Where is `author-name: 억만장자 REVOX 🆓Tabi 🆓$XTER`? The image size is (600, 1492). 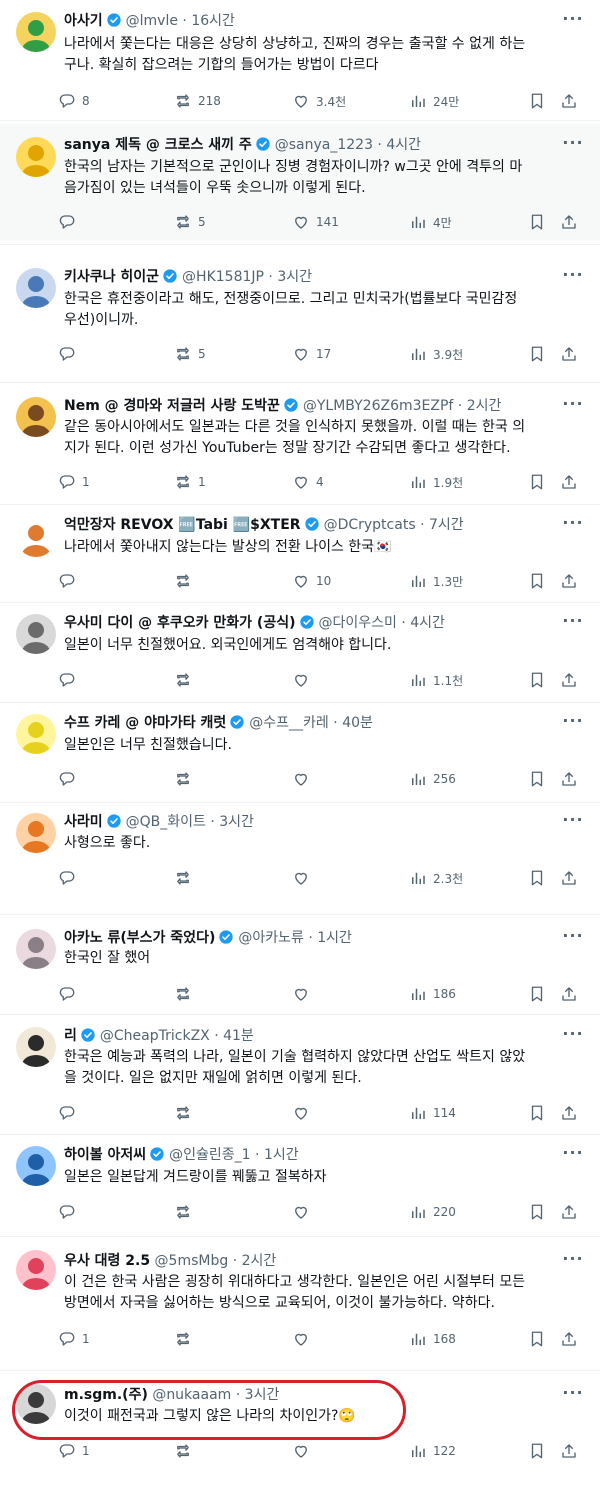
author-name: 억만장자 REVOX 🆓Tabi 🆓$XTER is located at coordinates (182, 525).